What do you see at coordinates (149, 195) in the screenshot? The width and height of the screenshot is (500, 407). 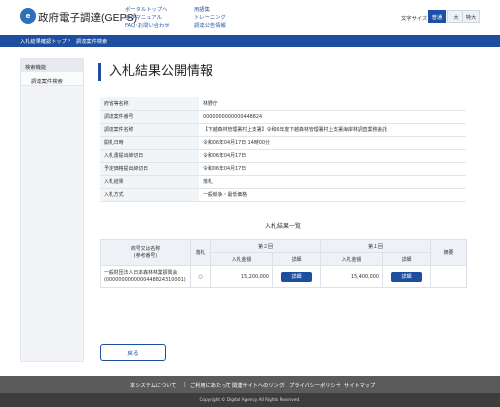 I see `detail-label: 入札方式` at bounding box center [149, 195].